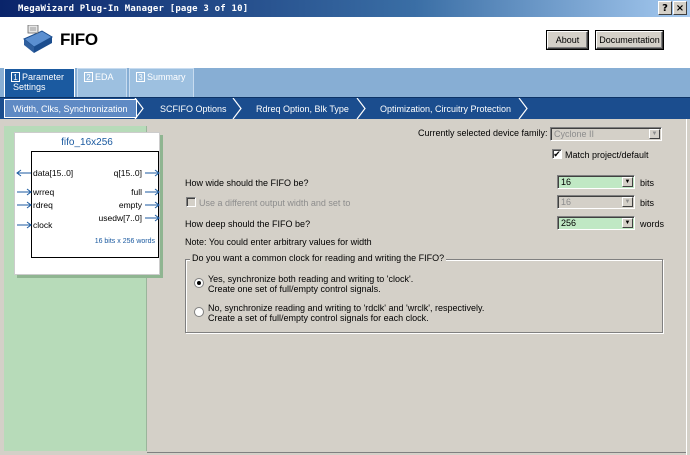 This screenshot has width=690, height=455. I want to click on radio-dot, so click(199, 283).